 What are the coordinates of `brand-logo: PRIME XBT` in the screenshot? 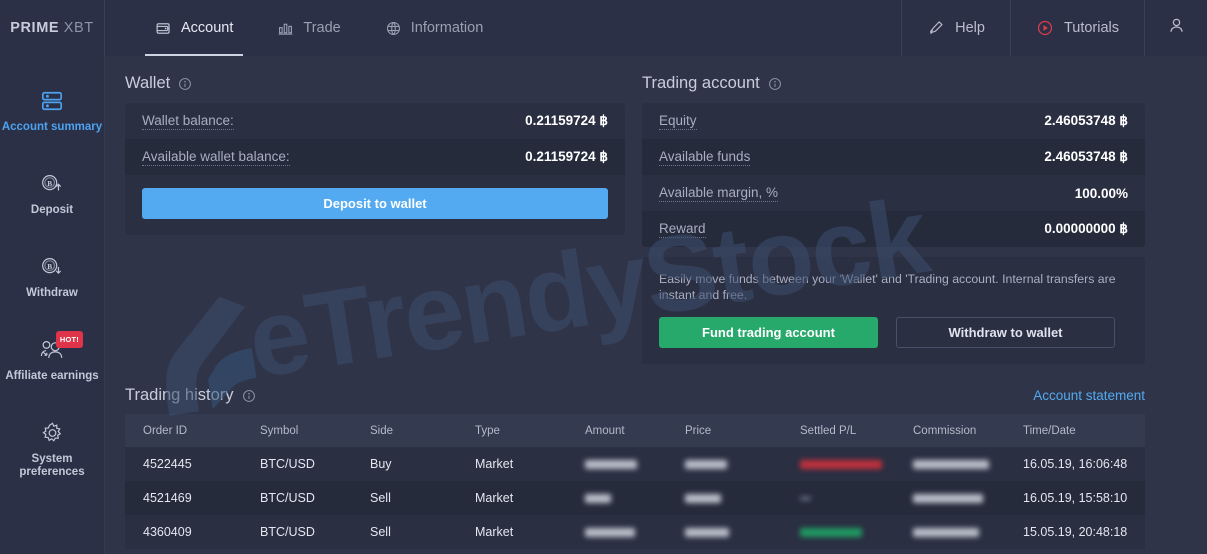 It's located at (52, 28).